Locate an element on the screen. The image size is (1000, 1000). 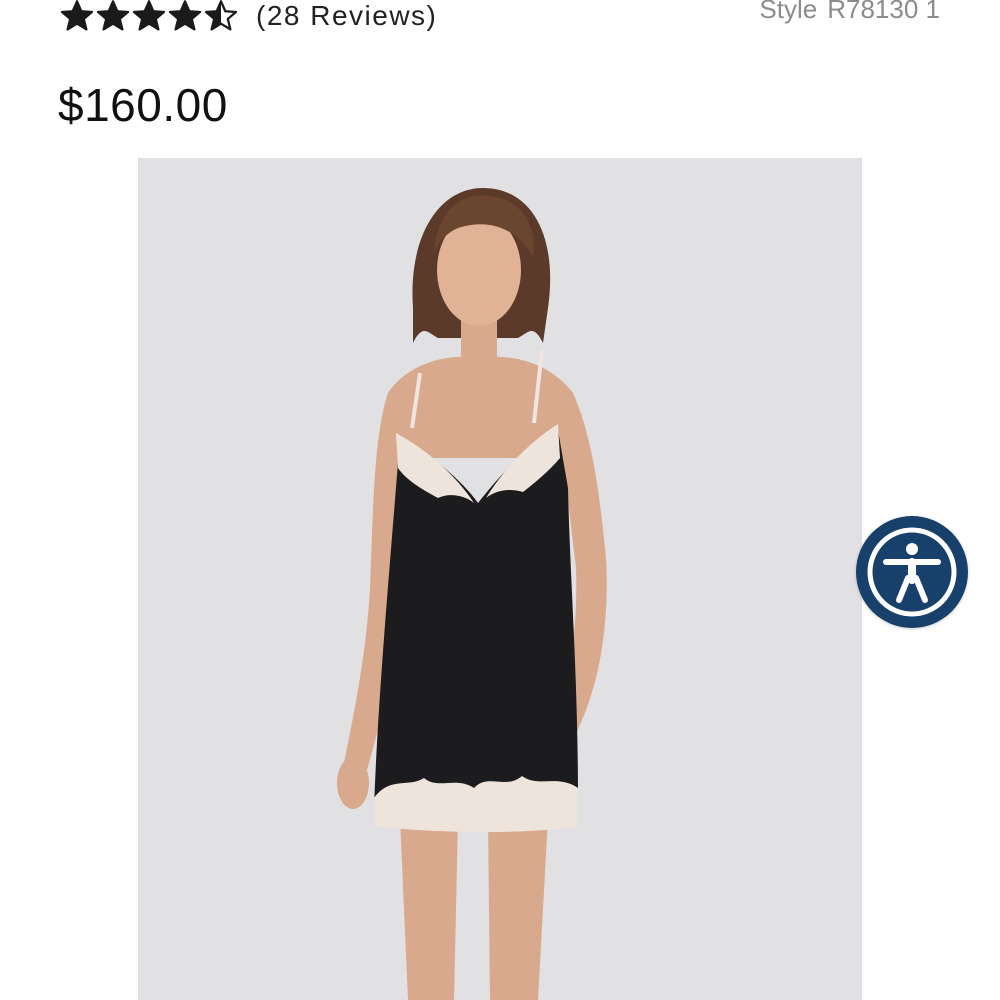
star-rating is located at coordinates (149, 16).